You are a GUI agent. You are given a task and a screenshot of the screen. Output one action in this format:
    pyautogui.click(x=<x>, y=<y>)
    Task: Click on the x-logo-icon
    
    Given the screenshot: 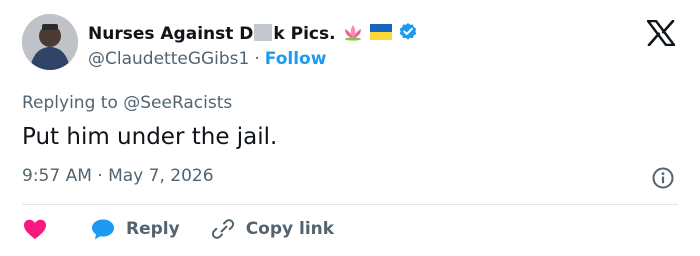 What is the action you would take?
    pyautogui.click(x=661, y=33)
    